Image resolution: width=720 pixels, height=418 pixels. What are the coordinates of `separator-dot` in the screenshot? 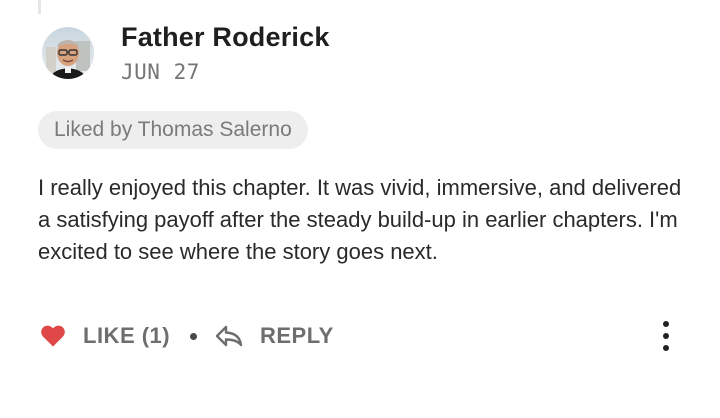 It's located at (193, 336).